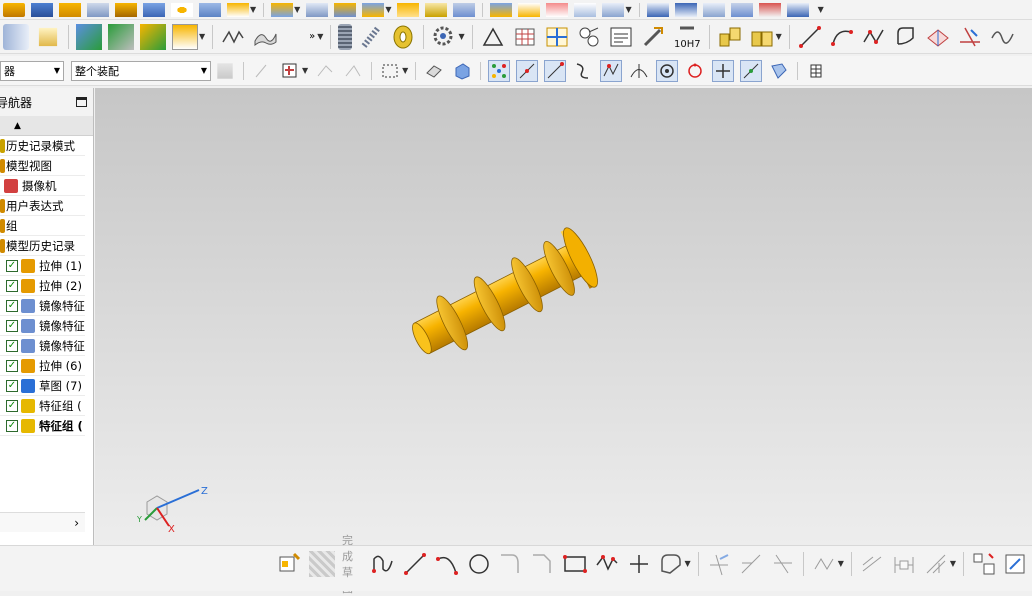 The image size is (1032, 596). I want to click on face-icon, so click(585, 9).